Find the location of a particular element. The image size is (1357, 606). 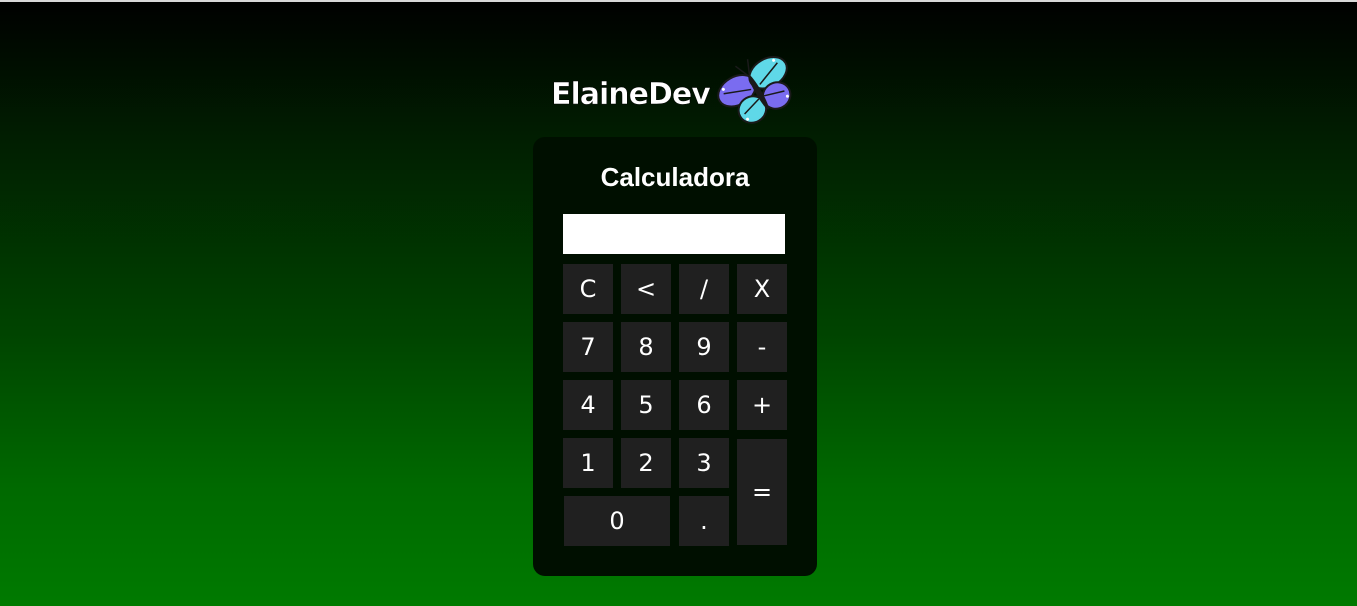

brand-logo: ElaineDev is located at coordinates (676, 93).